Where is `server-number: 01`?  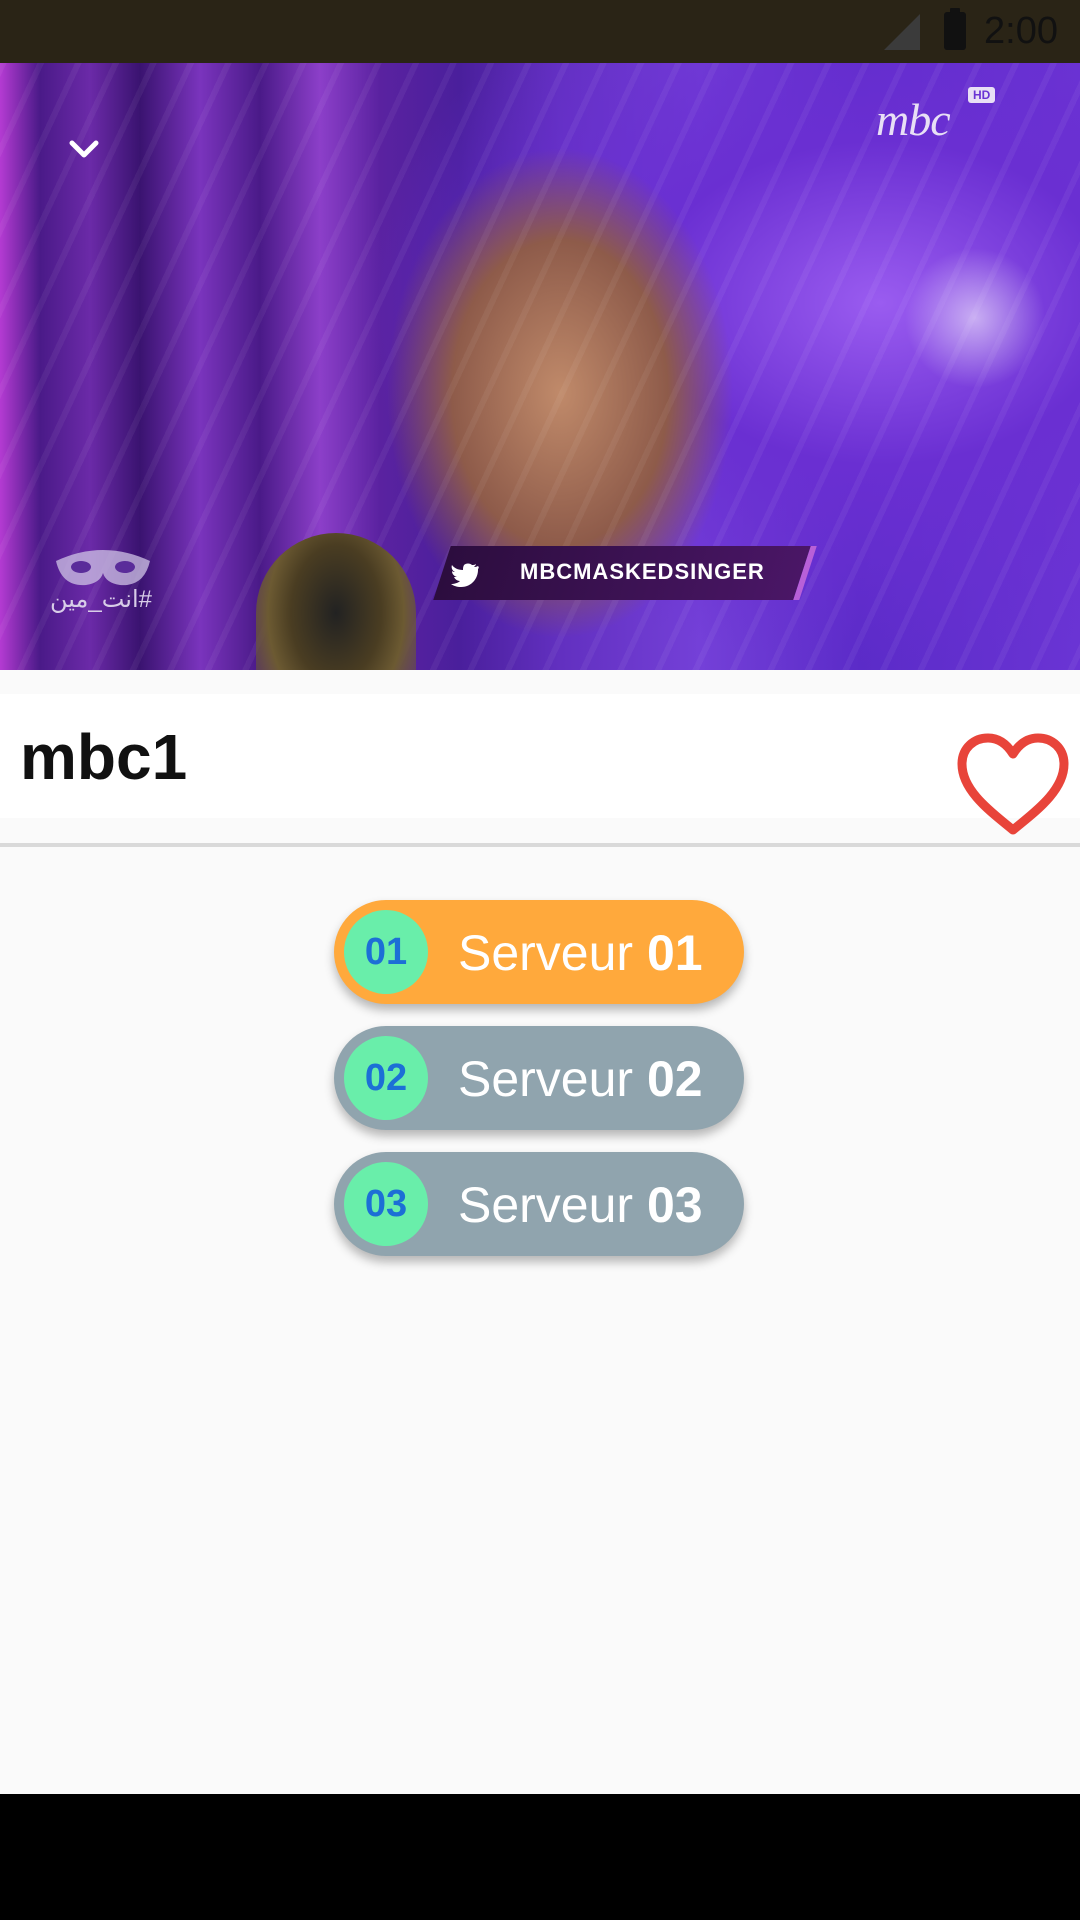
server-number: 01 is located at coordinates (674, 953).